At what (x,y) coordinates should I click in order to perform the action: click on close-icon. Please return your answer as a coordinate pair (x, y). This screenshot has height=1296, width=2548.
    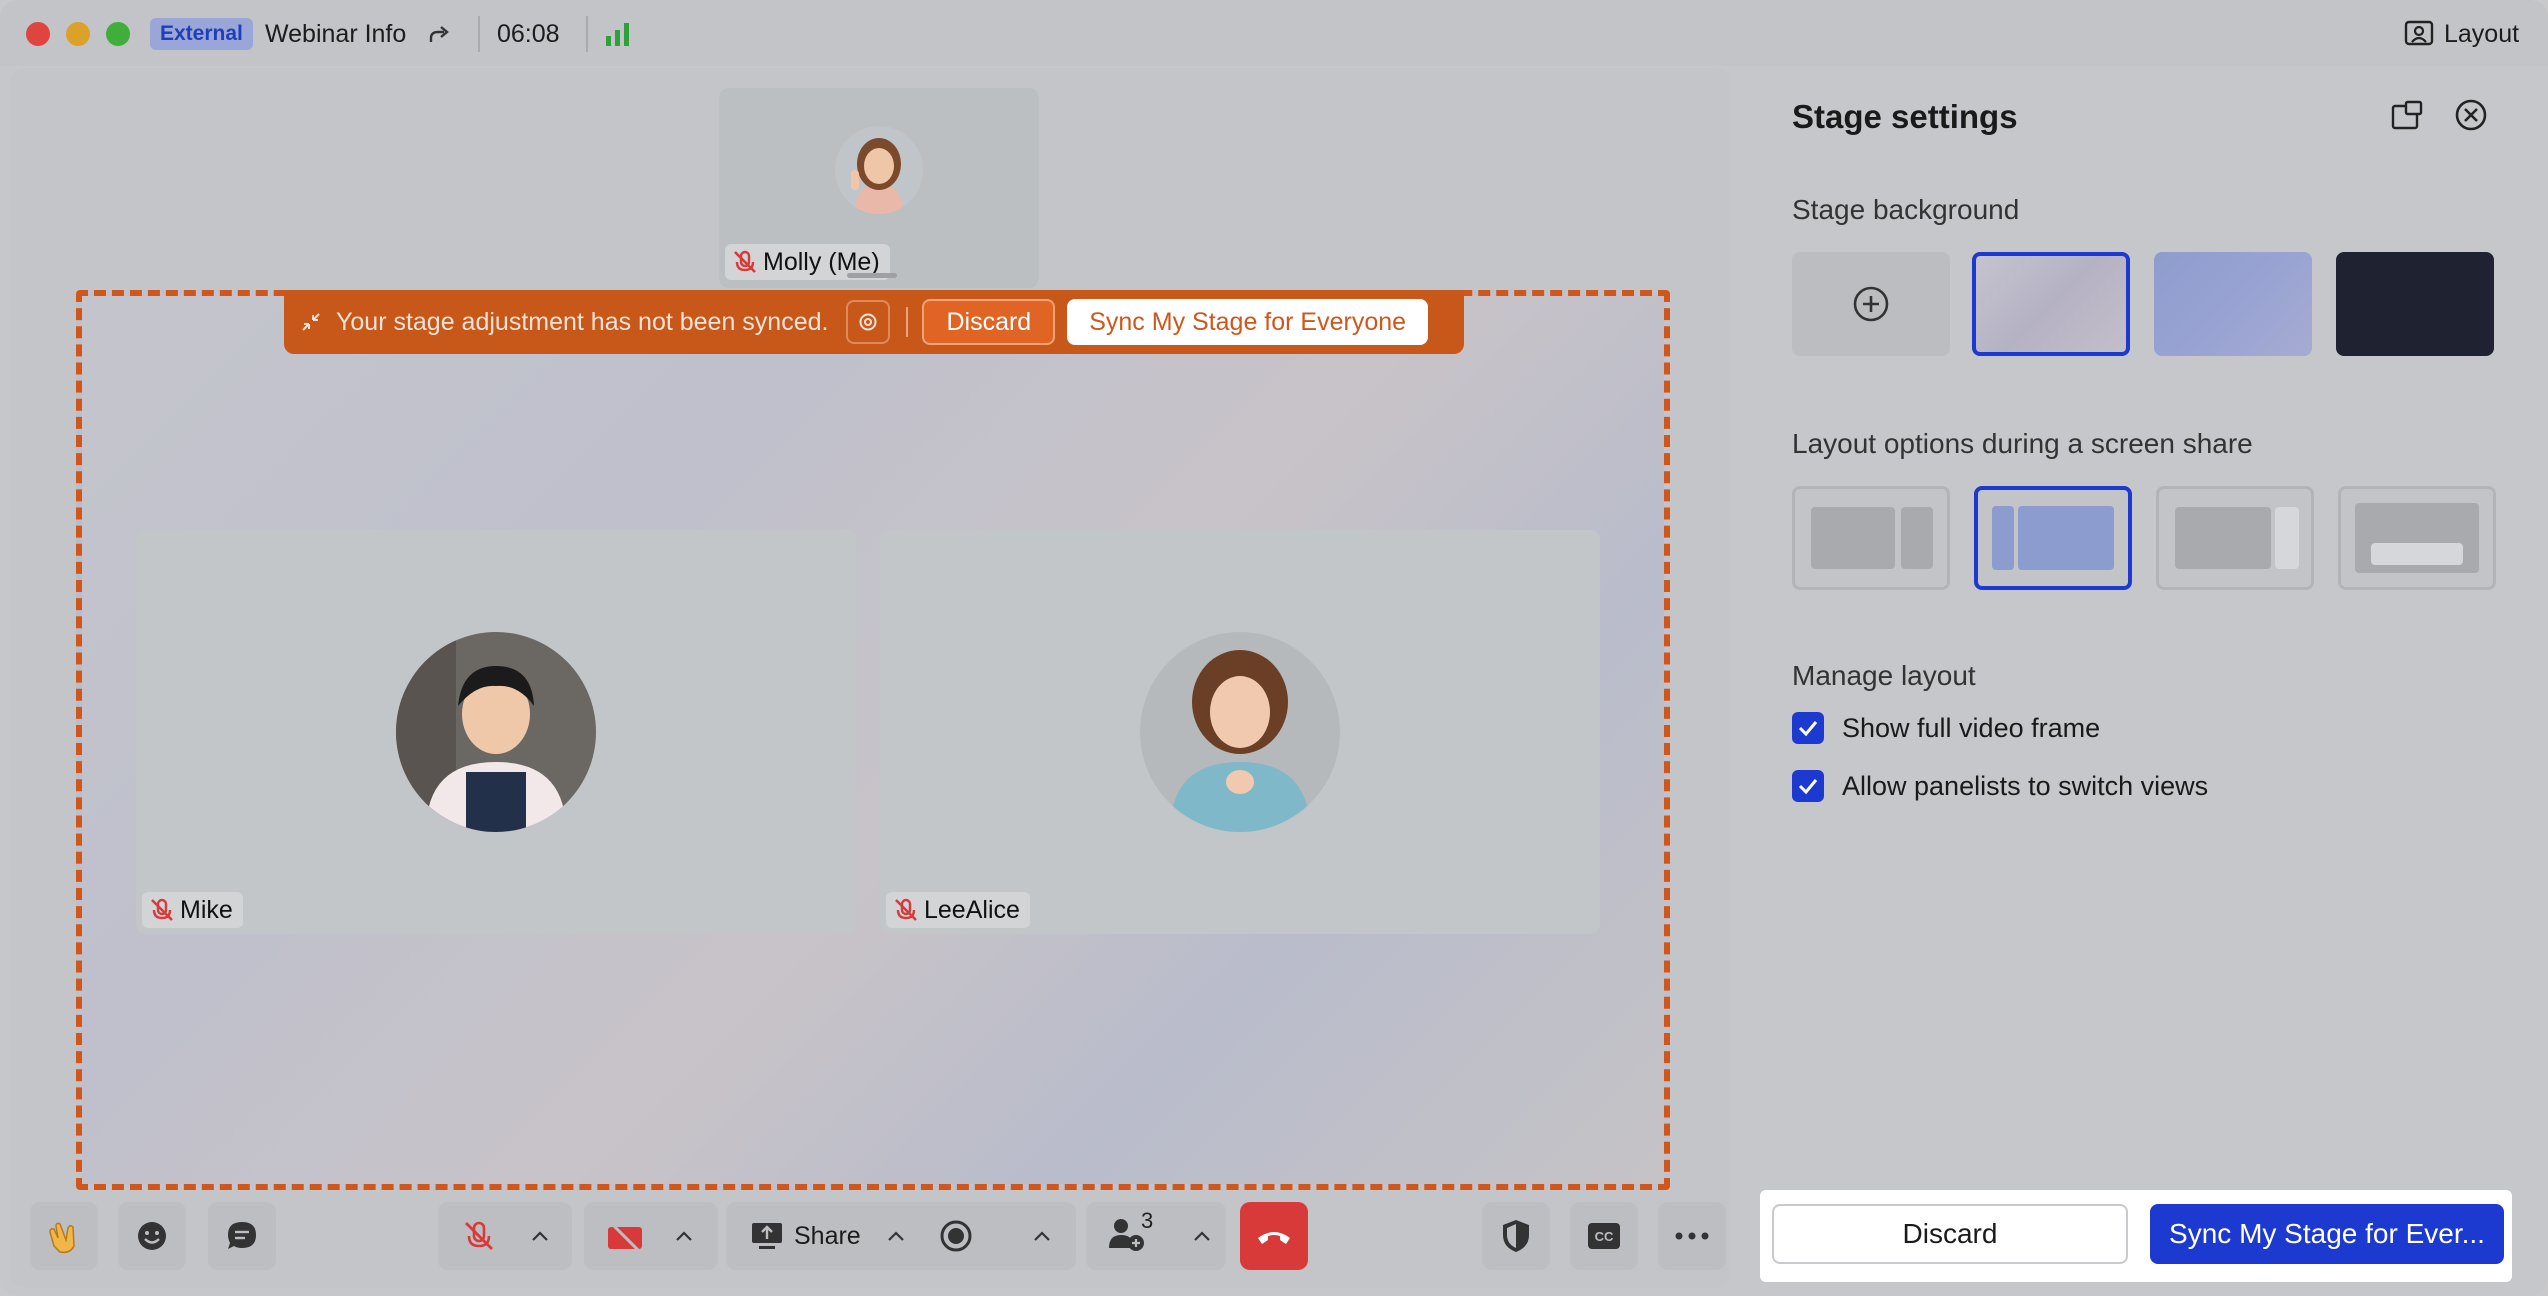
    Looking at the image, I should click on (2471, 115).